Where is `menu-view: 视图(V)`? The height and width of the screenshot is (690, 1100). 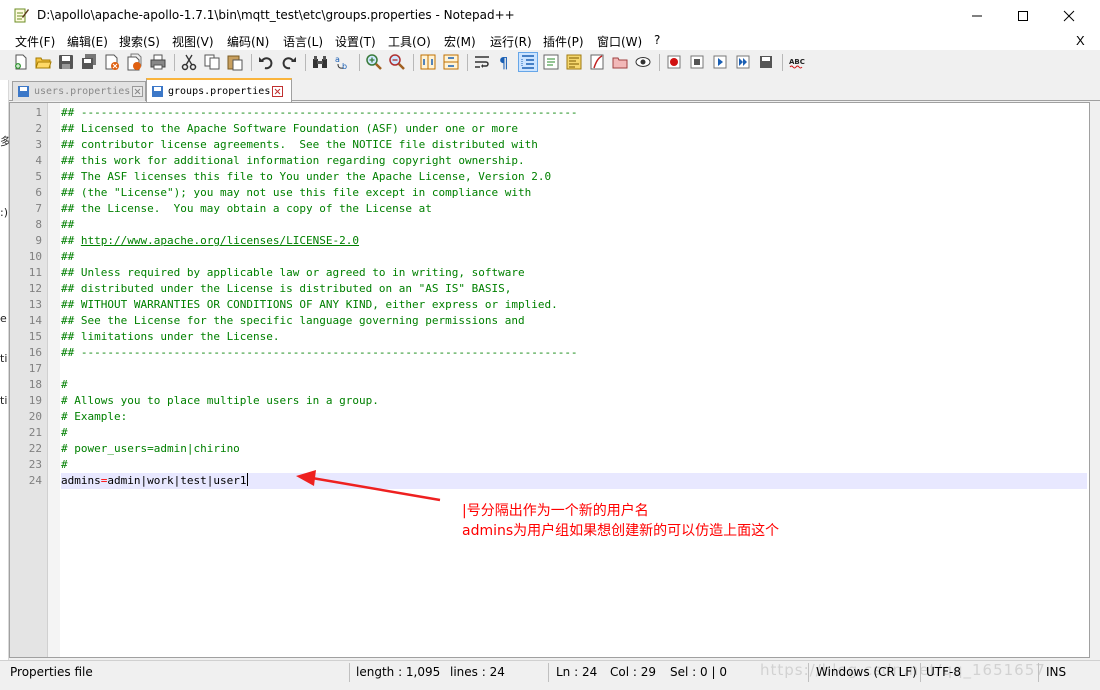
menu-view: 视图(V) is located at coordinates (193, 41).